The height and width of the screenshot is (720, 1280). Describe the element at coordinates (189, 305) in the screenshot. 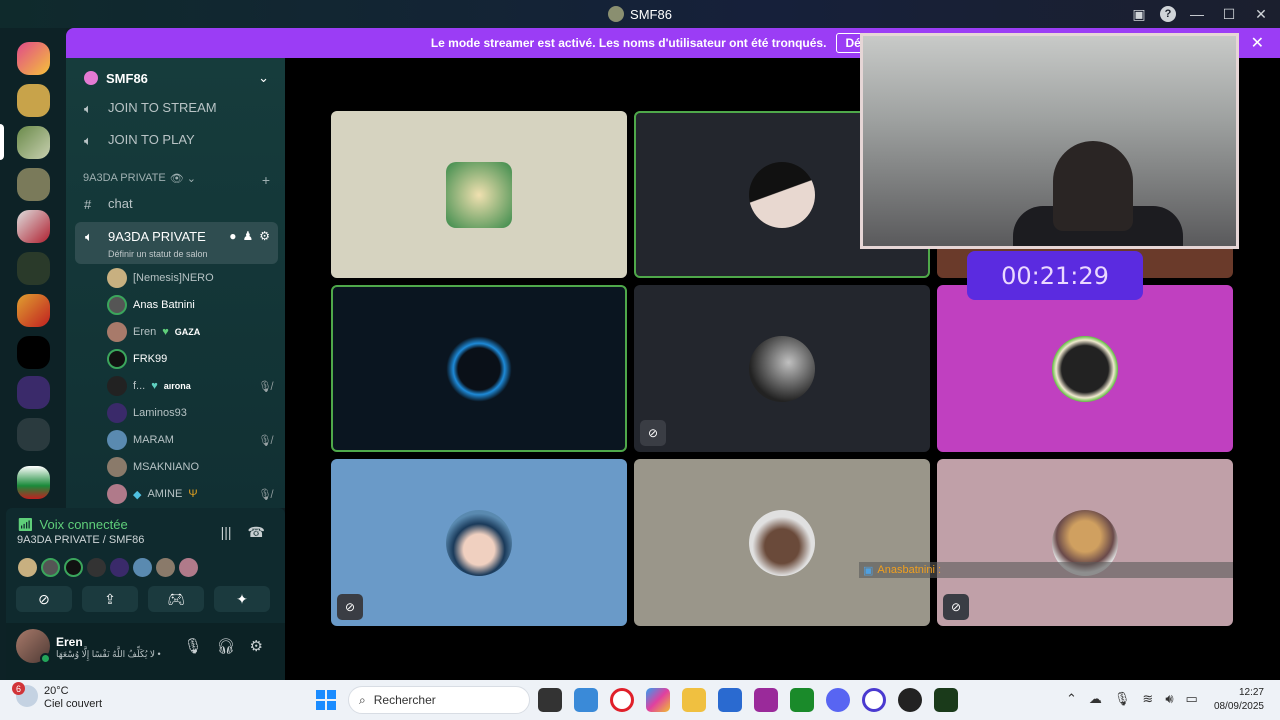

I see `voice-user: Anas Batnini` at that location.